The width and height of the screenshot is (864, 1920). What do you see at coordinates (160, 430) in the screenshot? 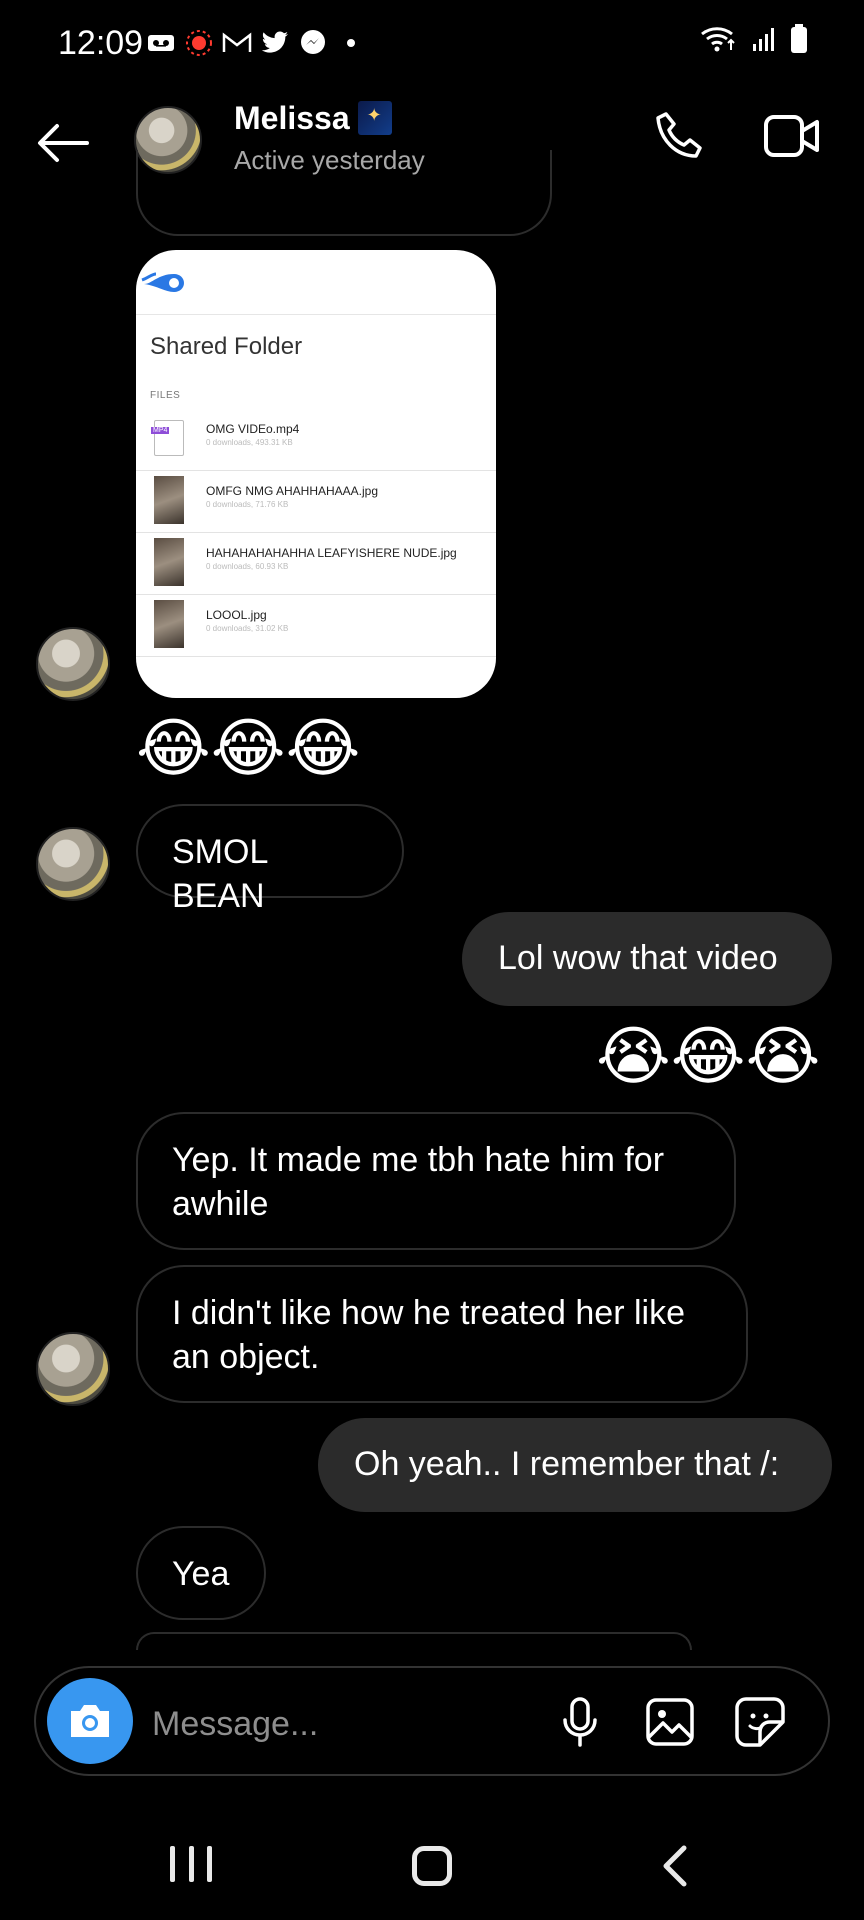
I see `mp4-tag: MP4` at bounding box center [160, 430].